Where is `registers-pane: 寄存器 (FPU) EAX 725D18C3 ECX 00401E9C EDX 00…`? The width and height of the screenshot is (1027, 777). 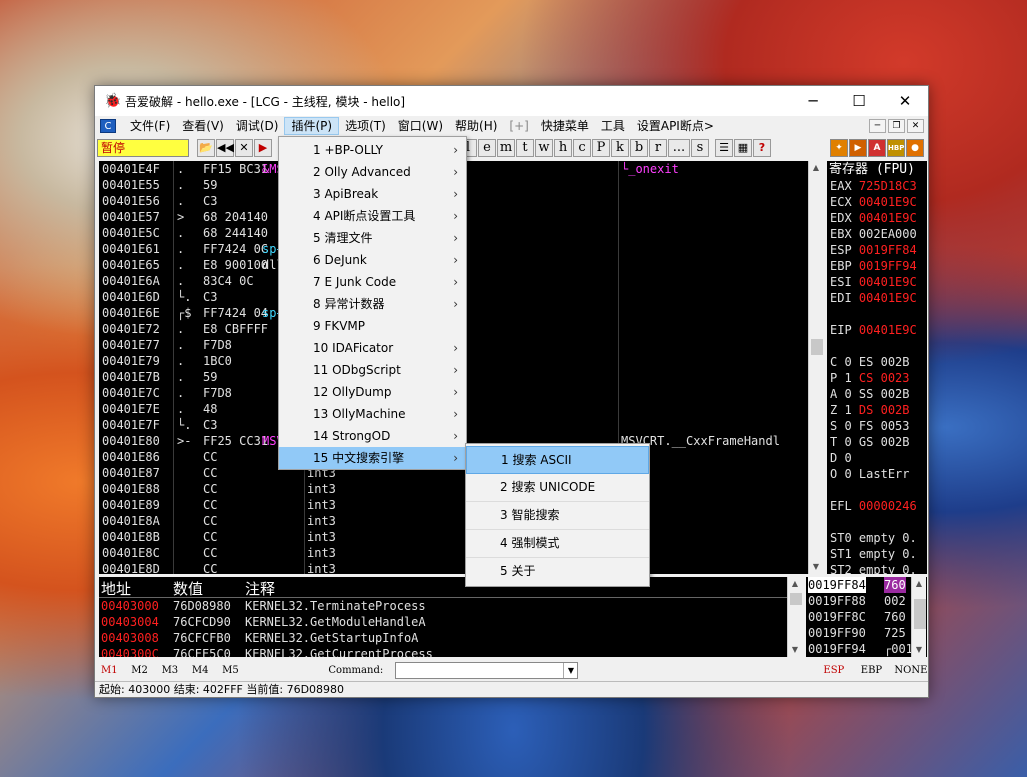
registers-pane: 寄存器 (FPU) EAX 725D18C3 ECX 00401E9C EDX 00… is located at coordinates (877, 367).